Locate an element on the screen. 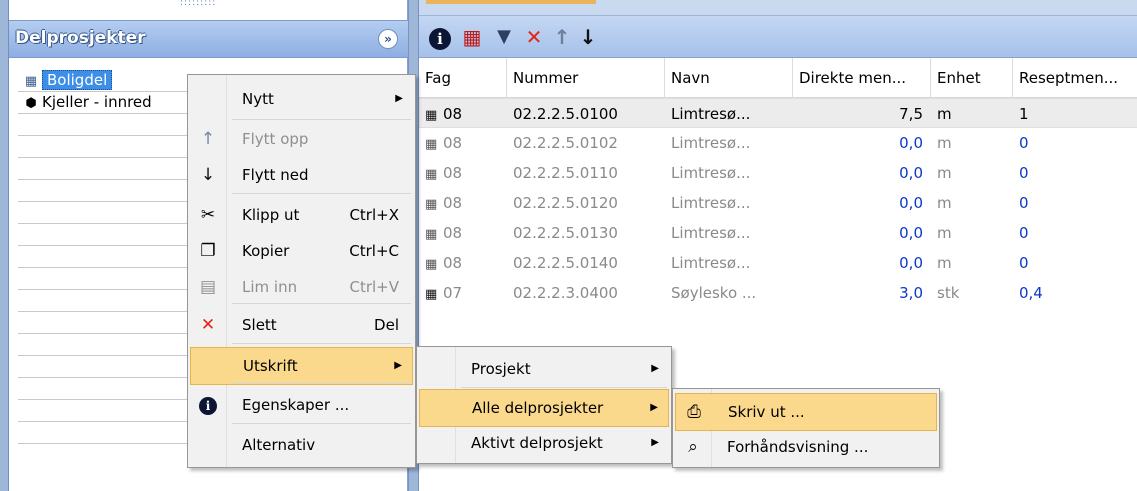  cell-text: 1 is located at coordinates (1024, 114).